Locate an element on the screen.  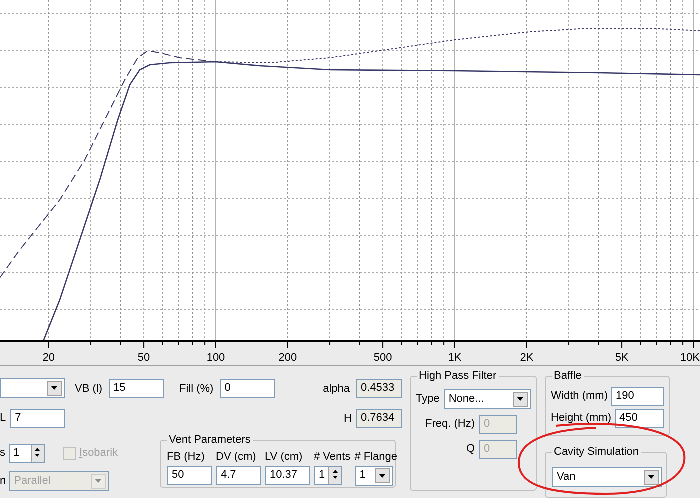
field-label: DV (cm) is located at coordinates (237, 457).